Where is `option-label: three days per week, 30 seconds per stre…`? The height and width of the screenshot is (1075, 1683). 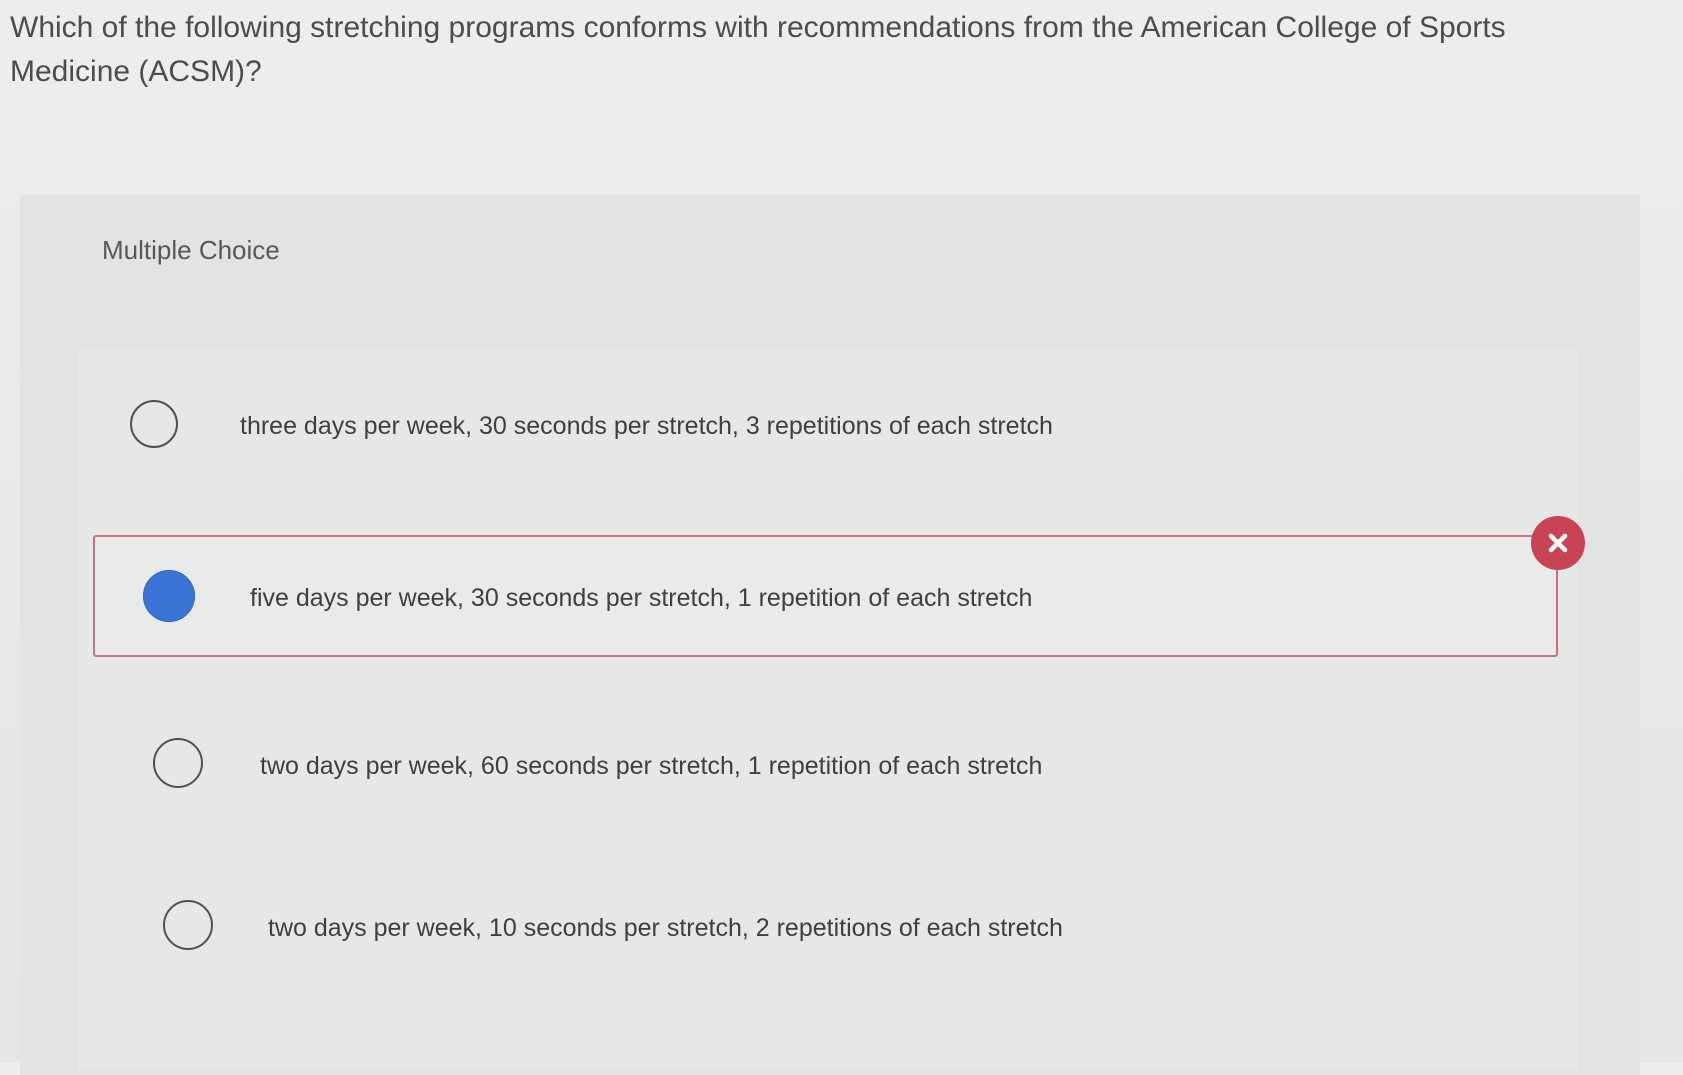
option-label: three days per week, 30 seconds per stre… is located at coordinates (646, 426).